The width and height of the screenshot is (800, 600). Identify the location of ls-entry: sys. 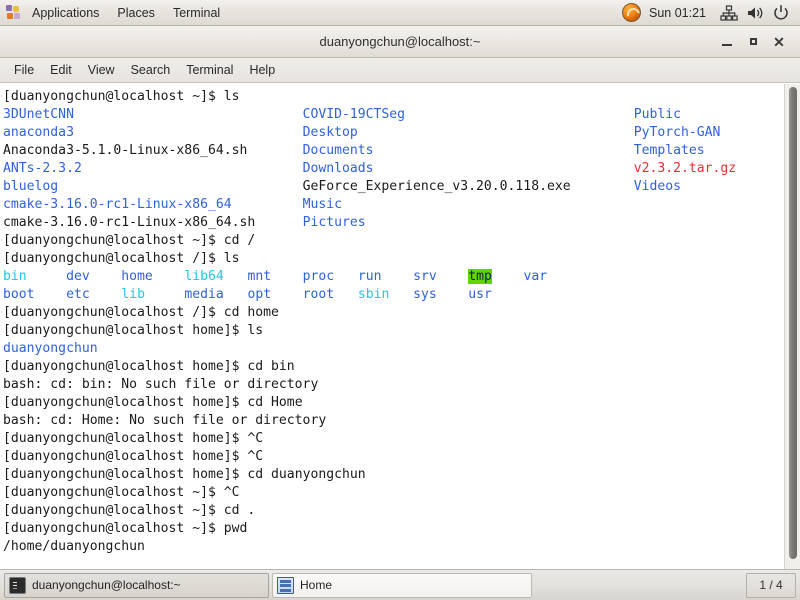
(425, 294).